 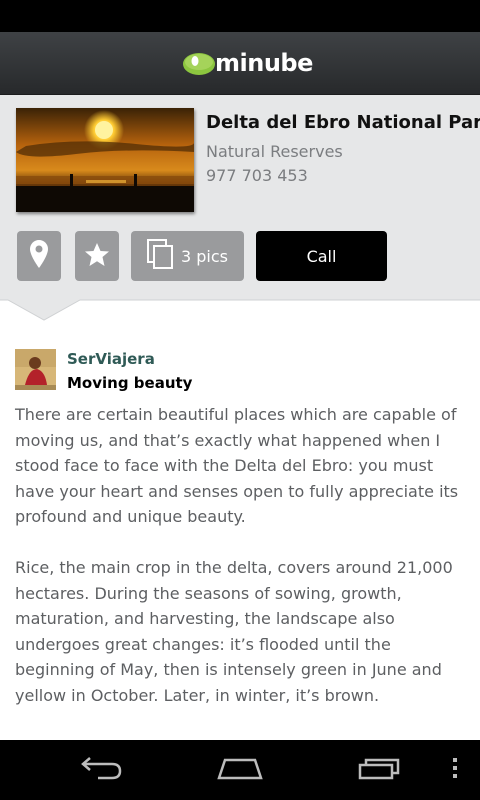 I want to click on back-button, so click(x=100, y=770).